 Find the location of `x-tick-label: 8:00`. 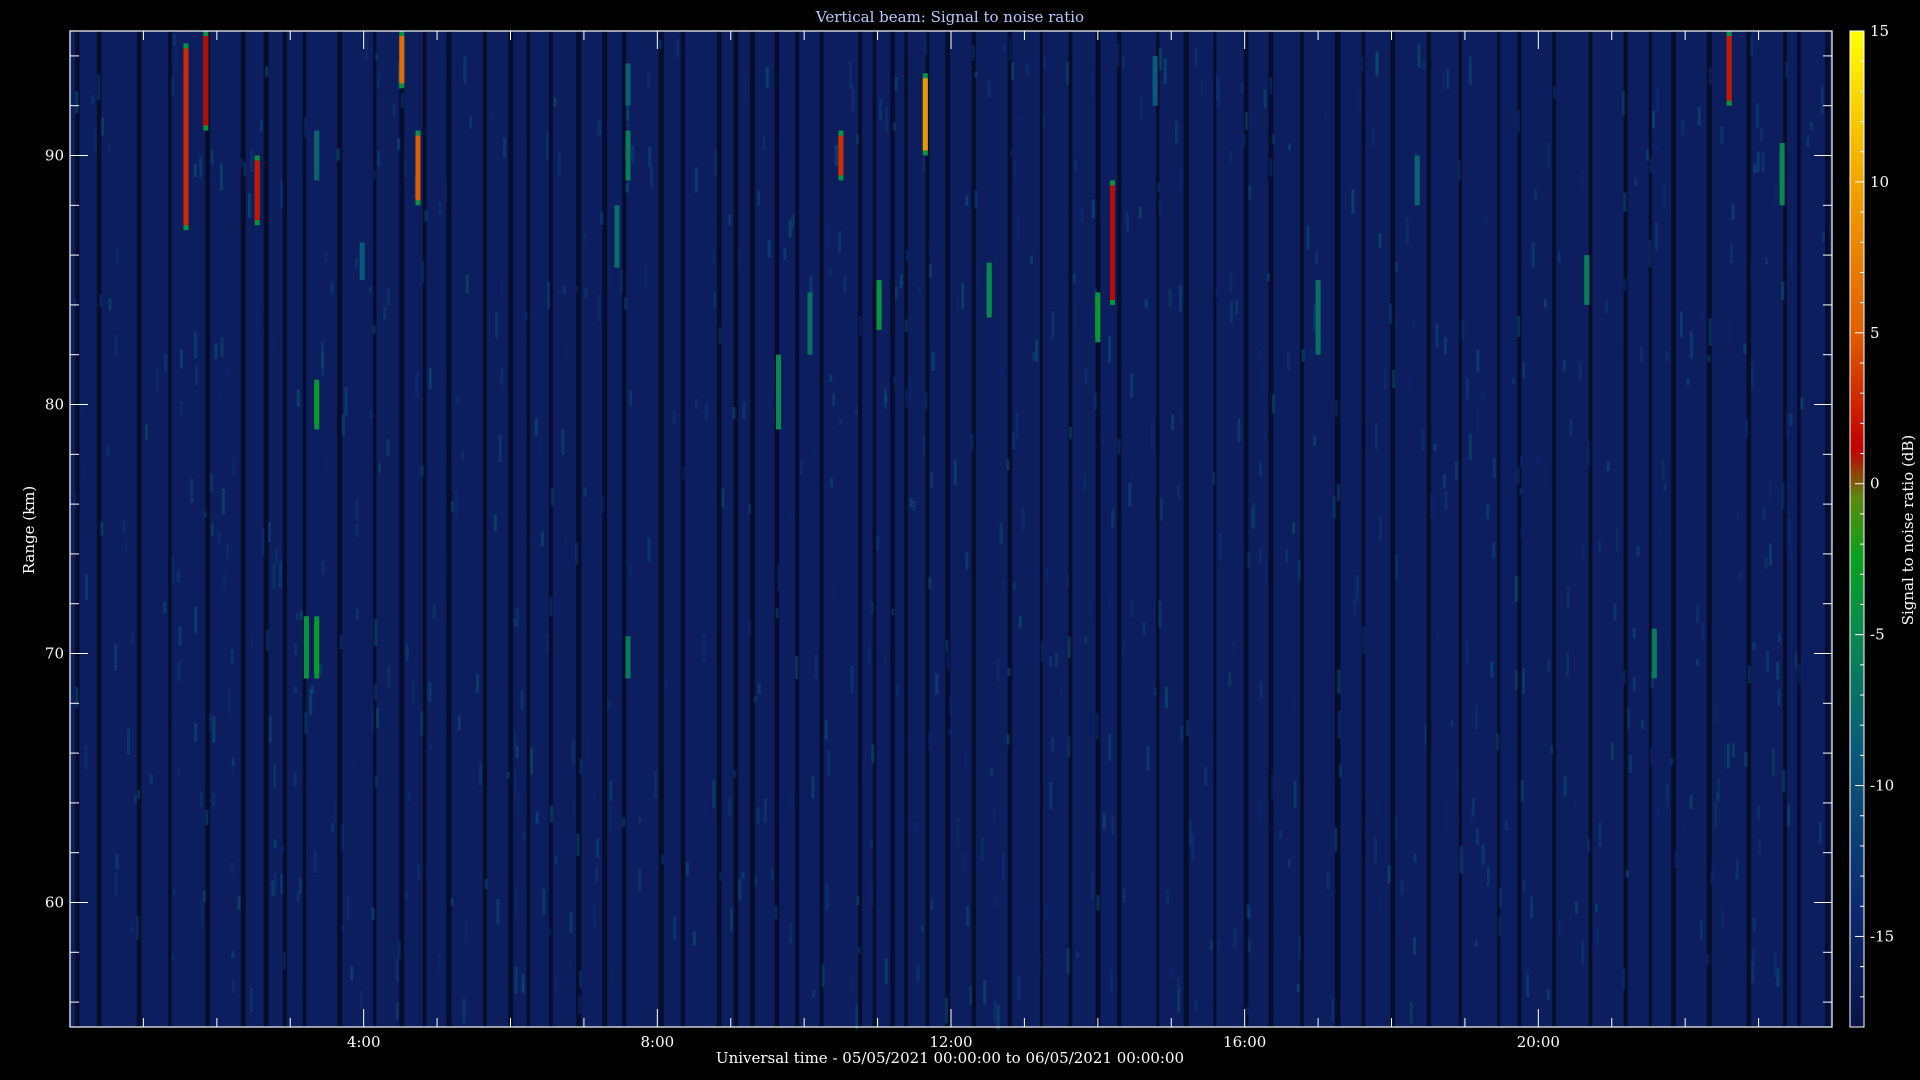

x-tick-label: 8:00 is located at coordinates (657, 1042).